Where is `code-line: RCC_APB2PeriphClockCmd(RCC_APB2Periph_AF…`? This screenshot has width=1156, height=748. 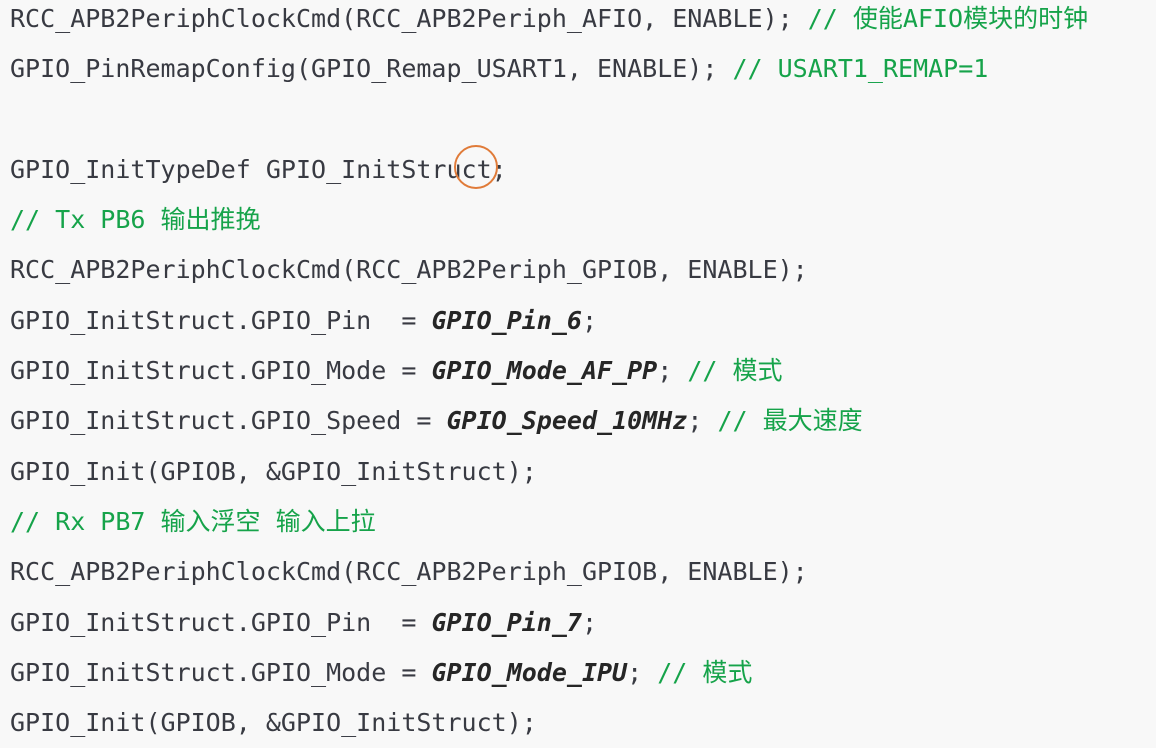
code-line: RCC_APB2PeriphClockCmd(RCC_APB2Periph_AF… is located at coordinates (549, 22).